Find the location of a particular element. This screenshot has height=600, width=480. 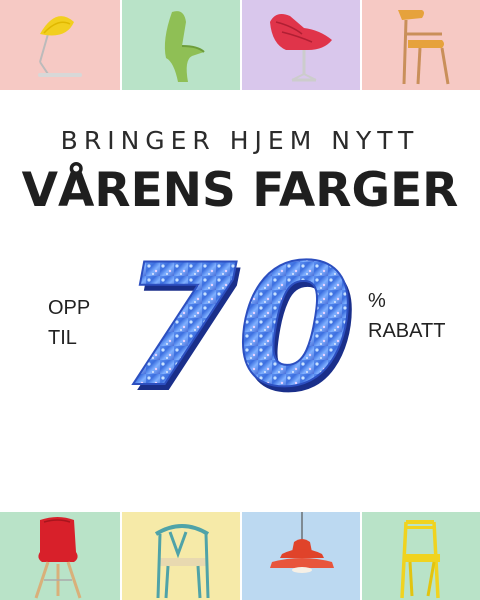

yellow-lamp-tile is located at coordinates (60, 45).